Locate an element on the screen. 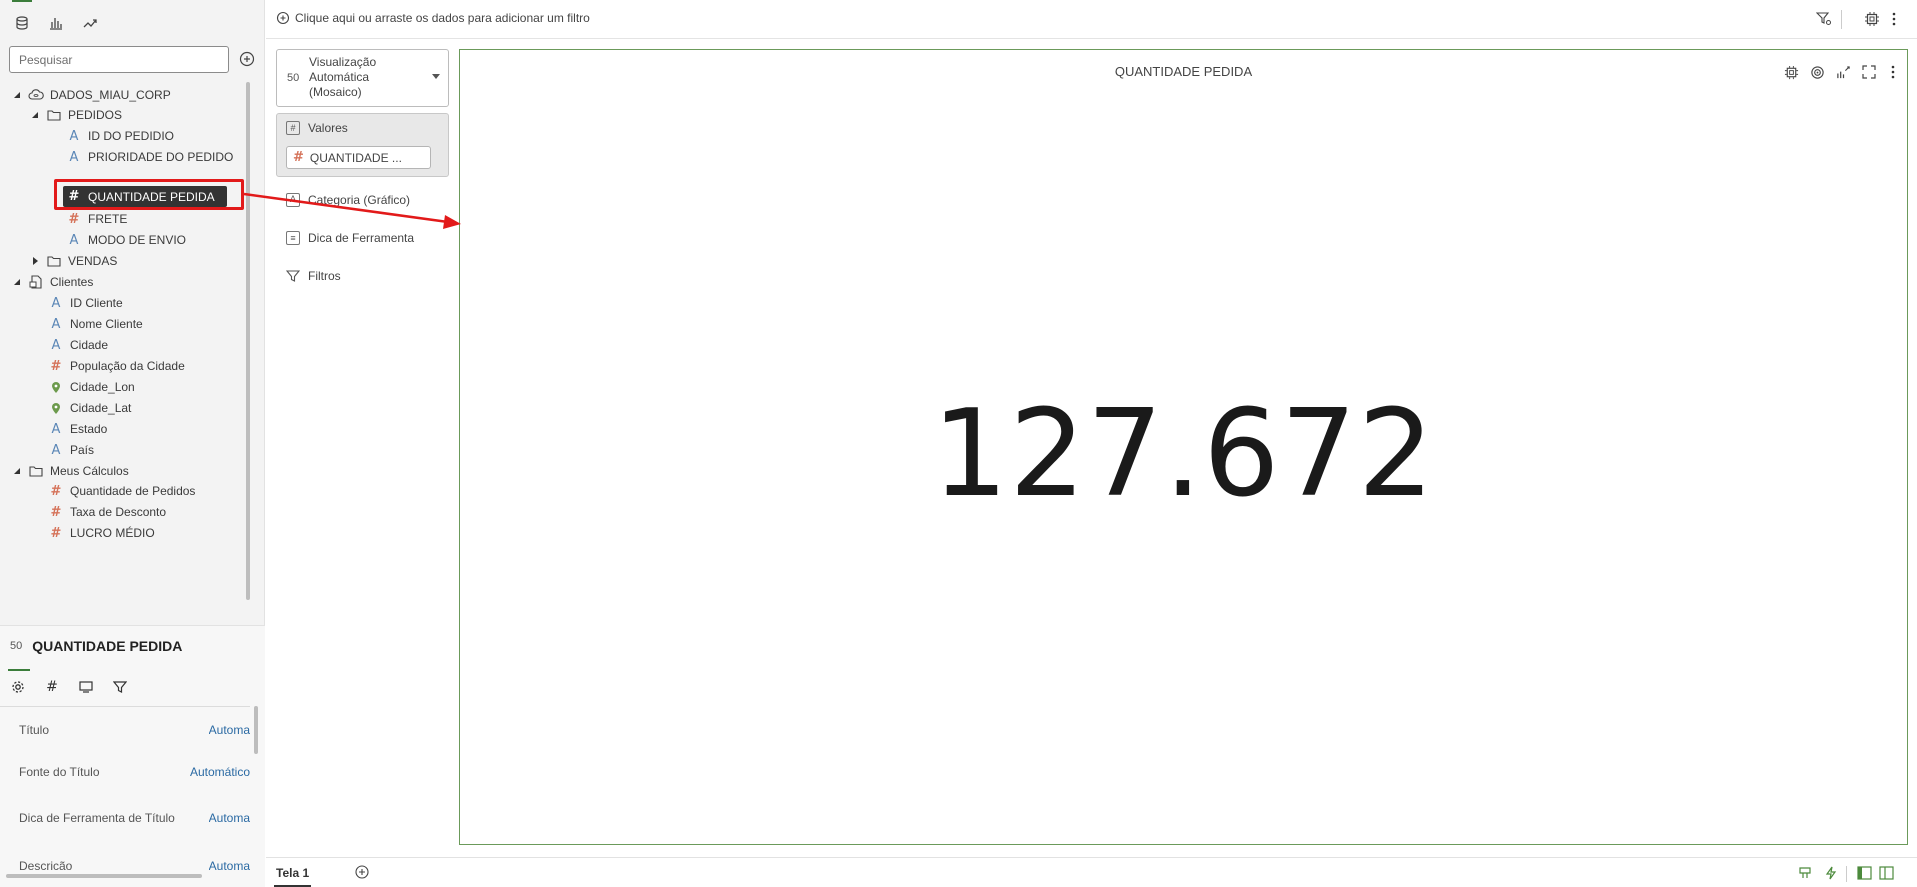  property-row-titulo: Título Automa is located at coordinates (125, 731).